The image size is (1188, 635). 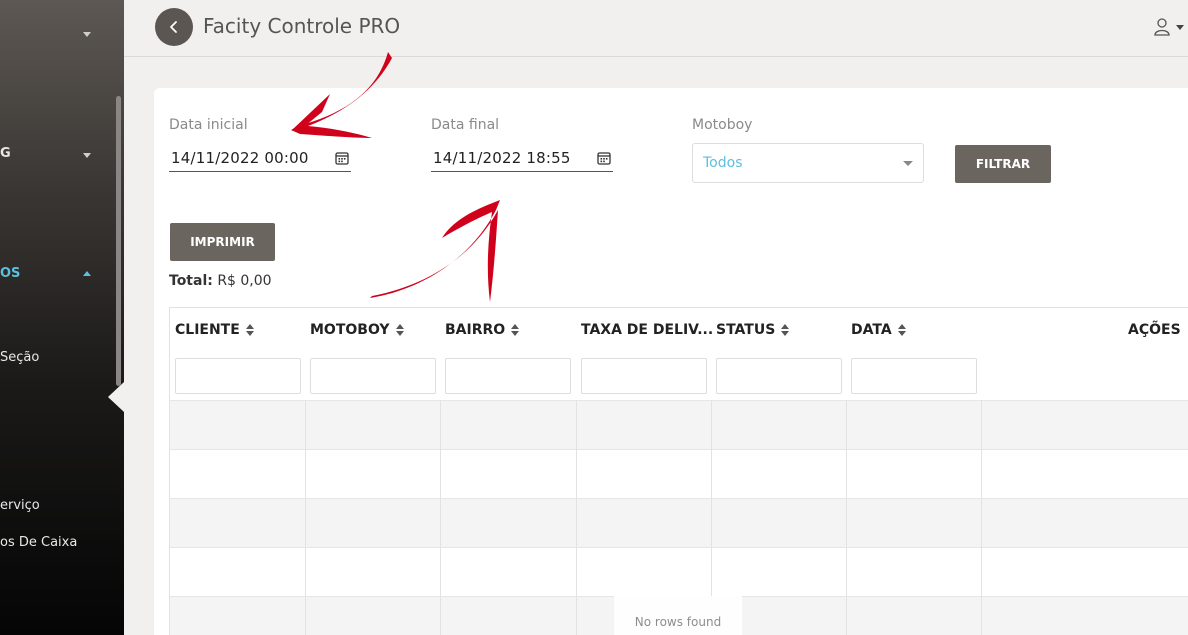 What do you see at coordinates (656, 28) in the screenshot?
I see `top-header: Facity Controle PRO` at bounding box center [656, 28].